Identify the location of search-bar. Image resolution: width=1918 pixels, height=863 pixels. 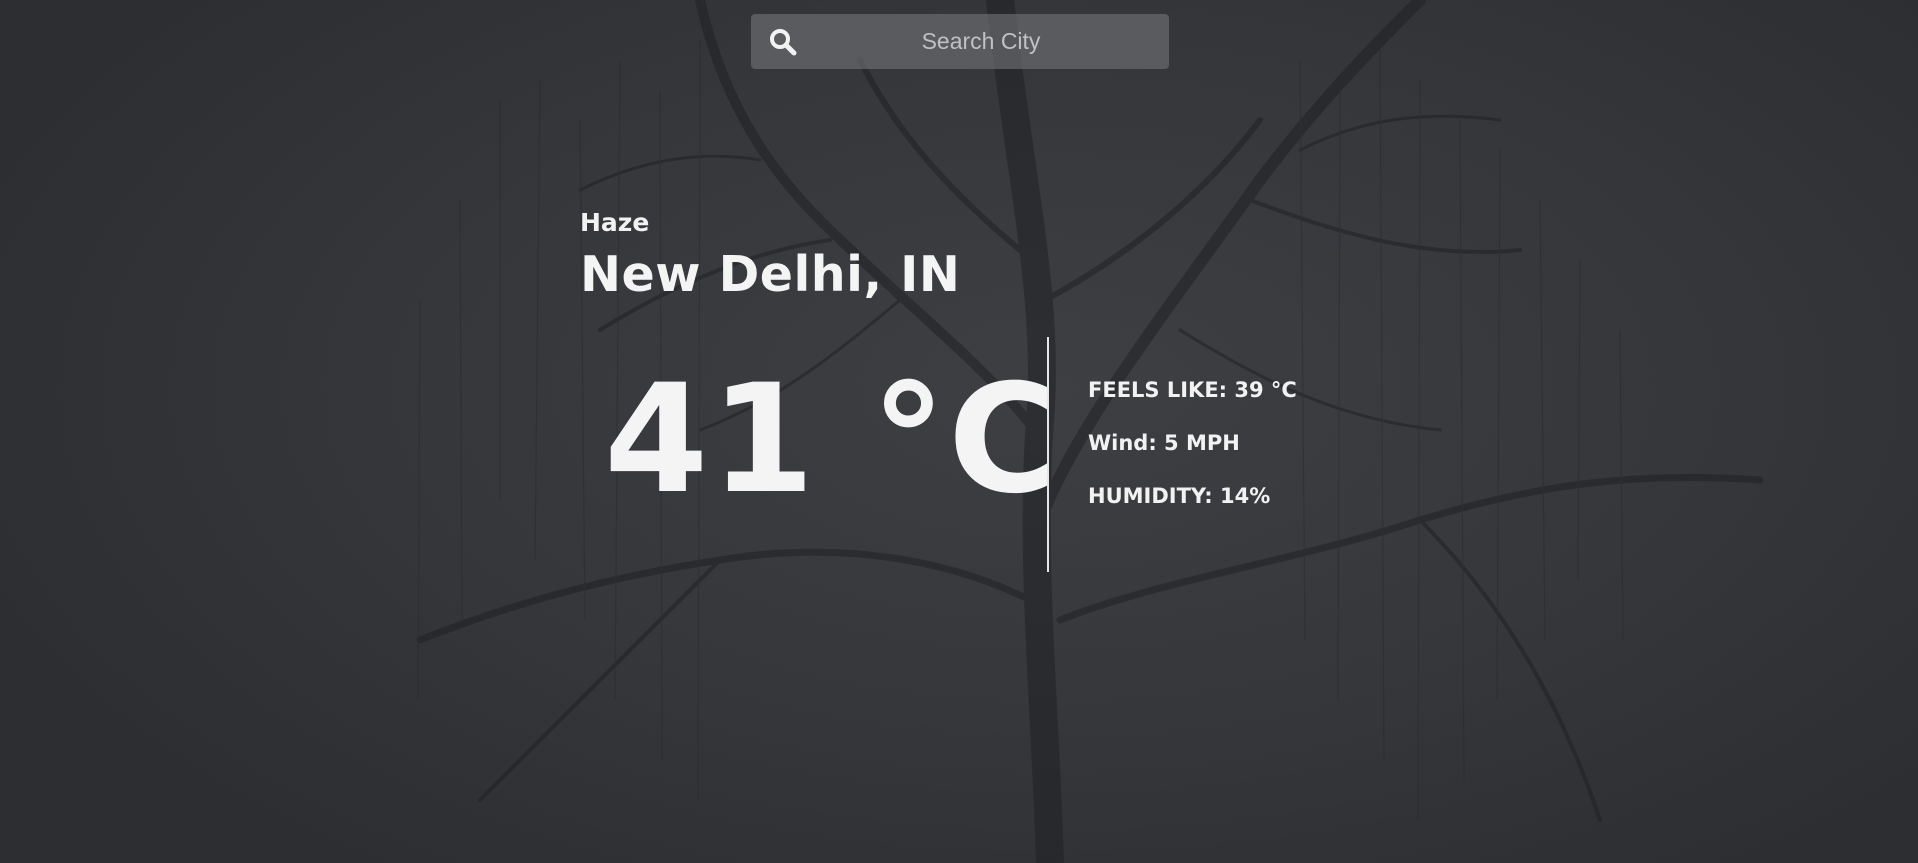
(960, 41).